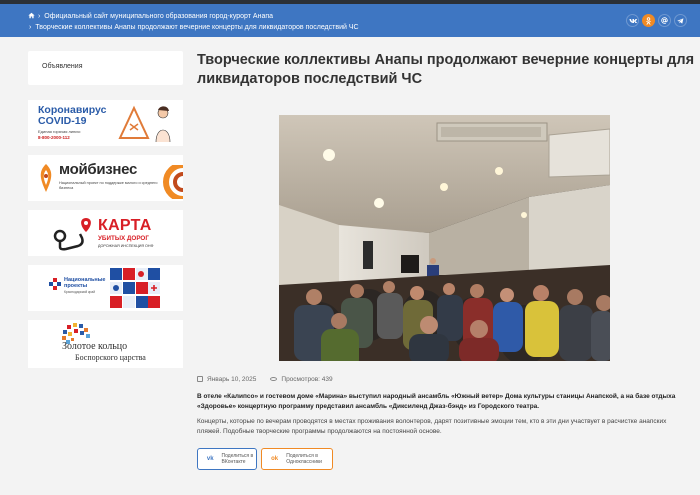 The width and height of the screenshot is (700, 495). Describe the element at coordinates (210, 459) in the screenshot. I see `vk-icon: vk` at that location.